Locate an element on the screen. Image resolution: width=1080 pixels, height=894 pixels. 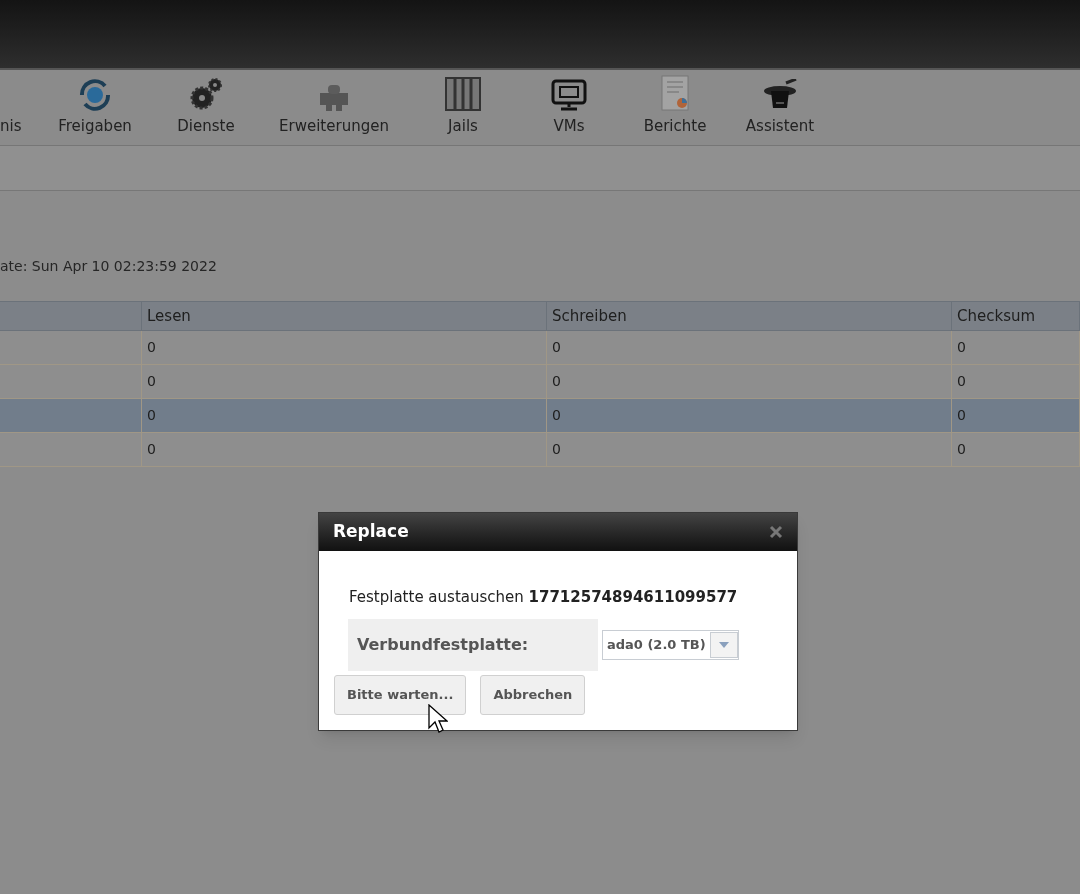
status-text: ate: Sun Apr 10 02:23:59 2022 is located at coordinates (108, 266).